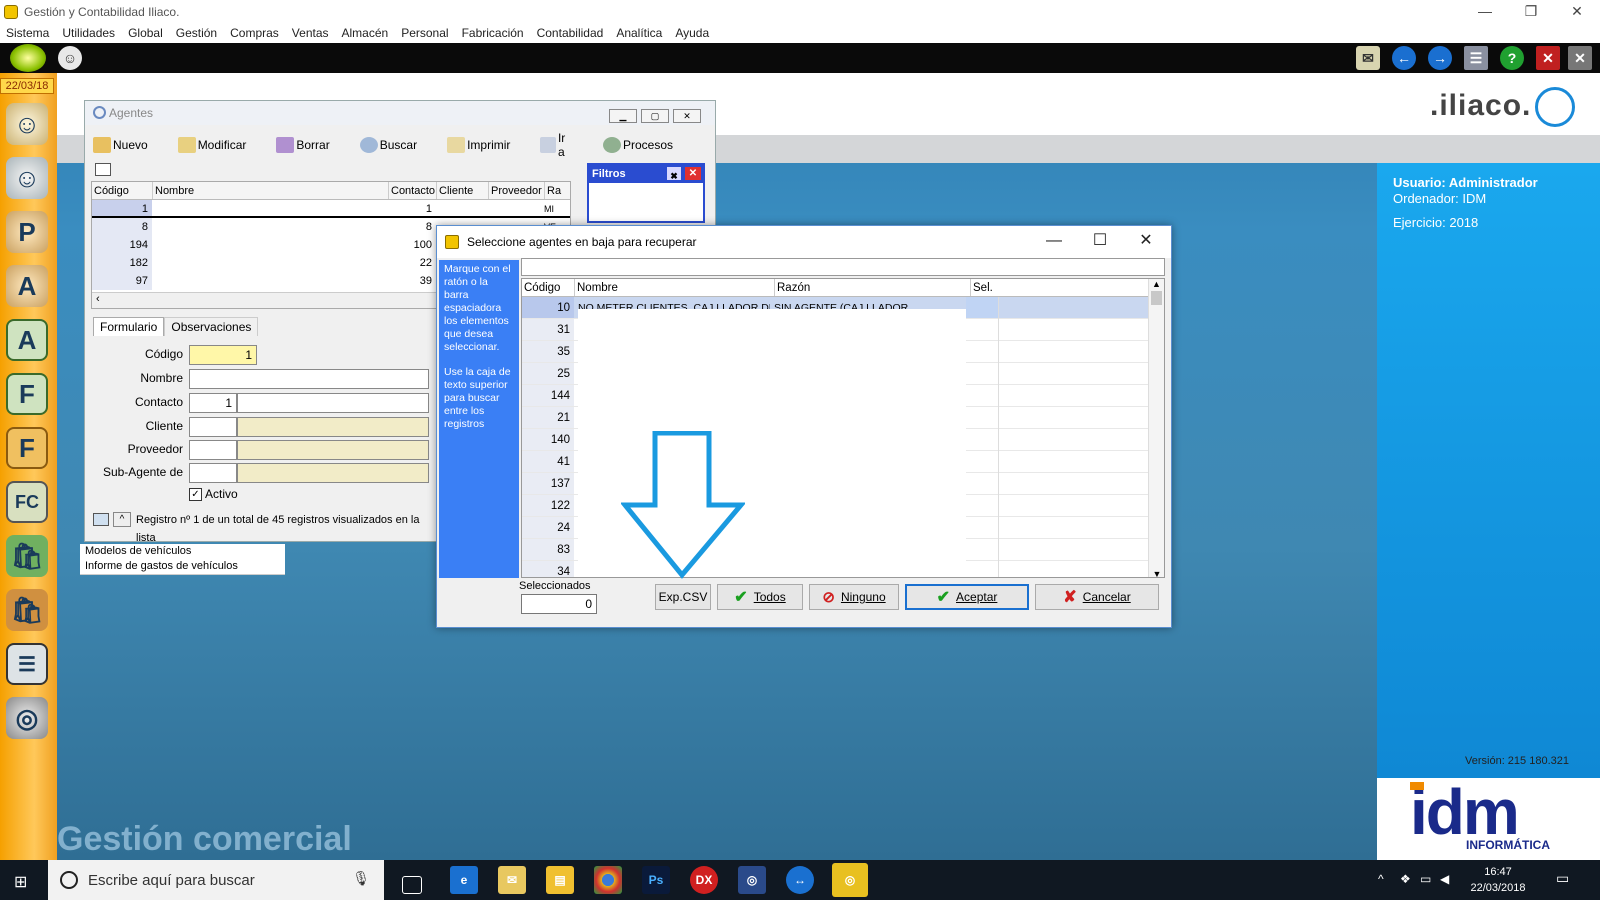  What do you see at coordinates (656, 880) in the screenshot?
I see `photoshop-icon: Ps` at bounding box center [656, 880].